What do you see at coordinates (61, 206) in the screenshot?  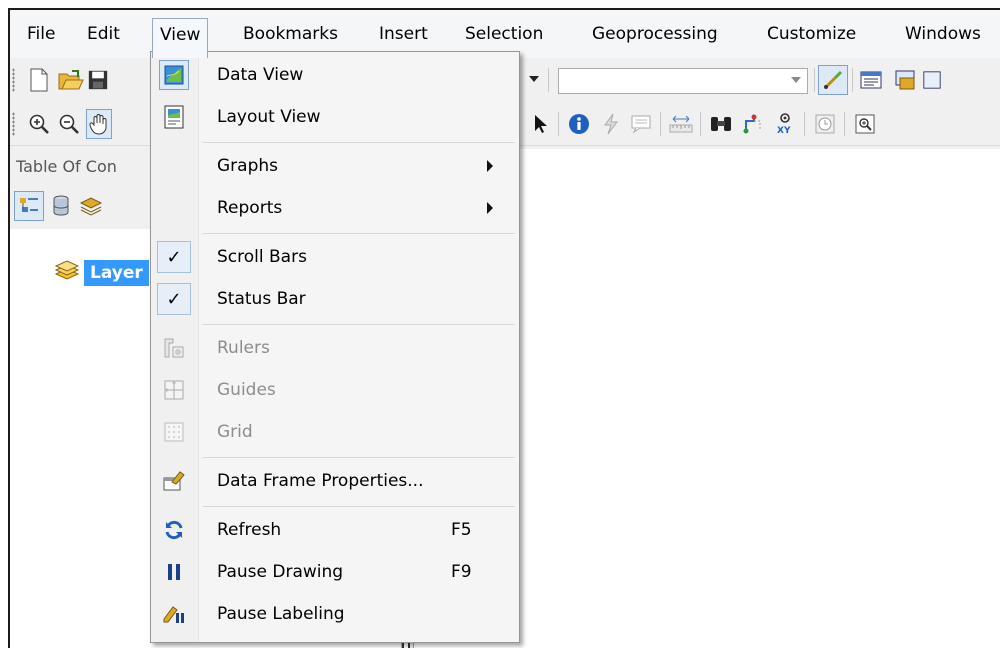 I see `list-by-source-icon` at bounding box center [61, 206].